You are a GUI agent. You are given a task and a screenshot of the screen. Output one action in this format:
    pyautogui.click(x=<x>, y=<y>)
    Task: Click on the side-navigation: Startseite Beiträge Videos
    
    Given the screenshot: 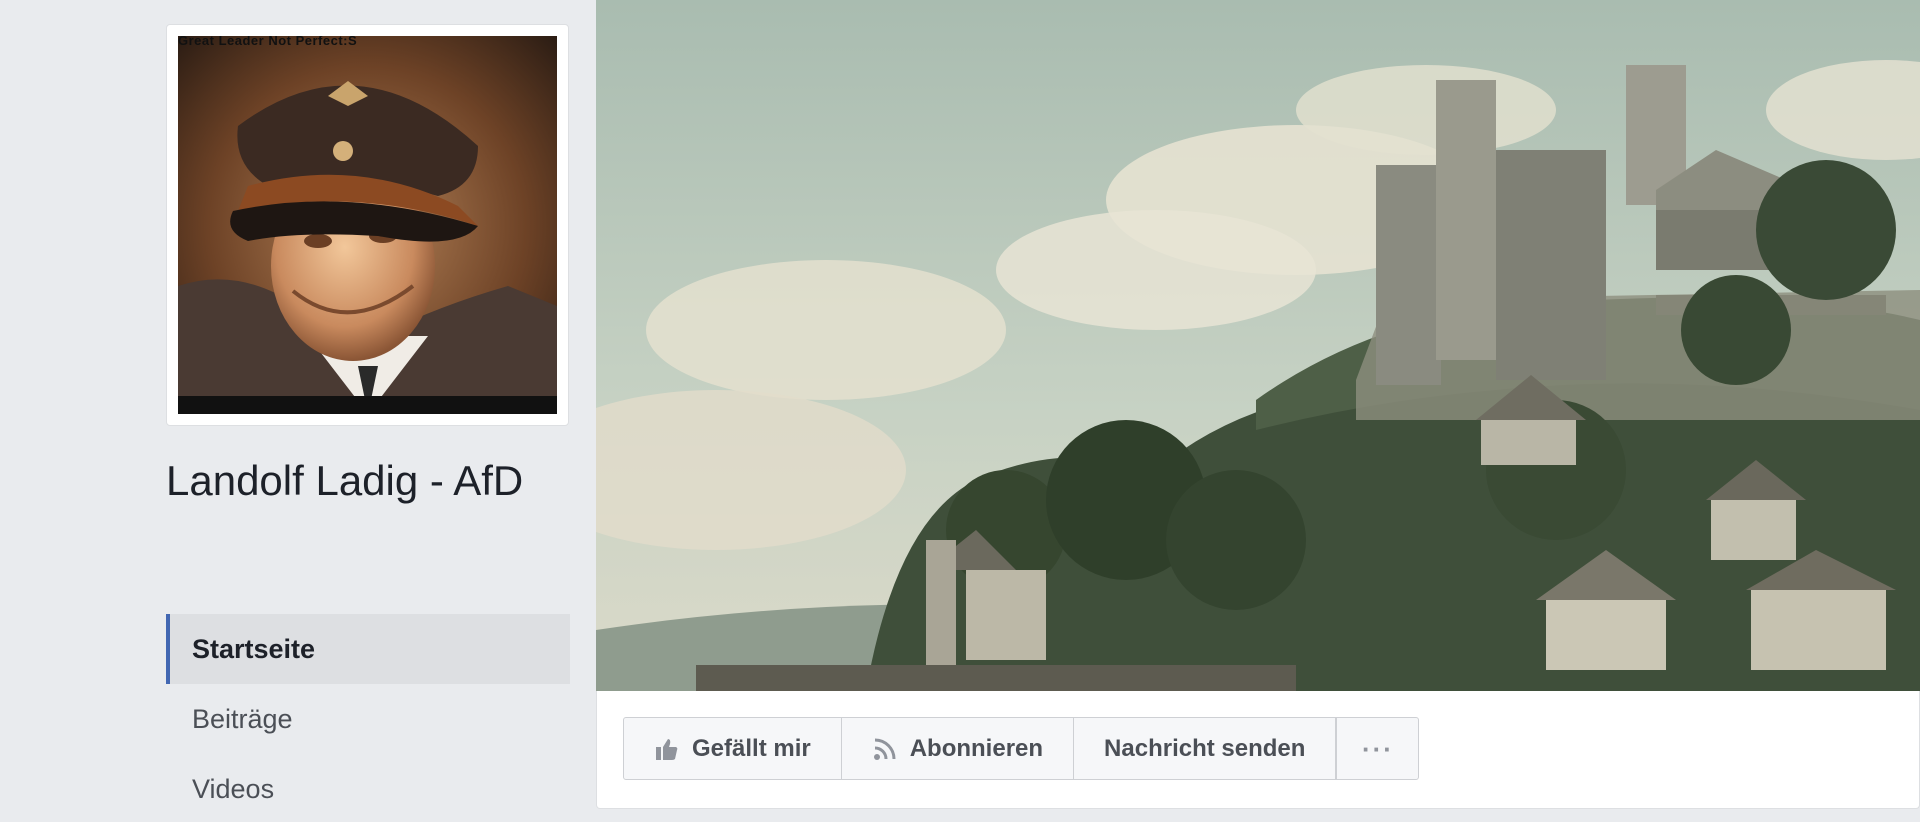 What is the action you would take?
    pyautogui.click(x=368, y=718)
    